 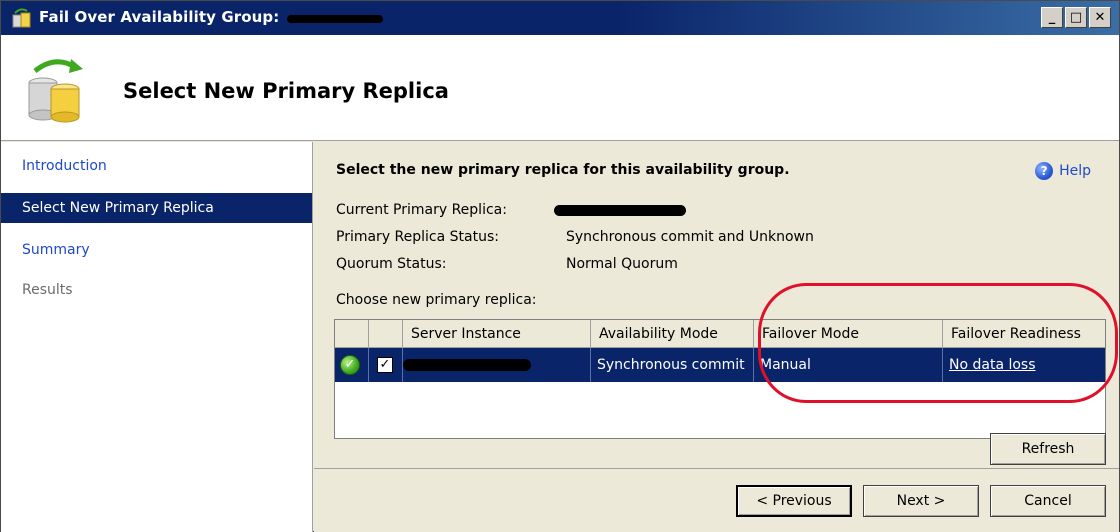 I want to click on choose-replica-label: Choose new primary replica:, so click(x=436, y=300).